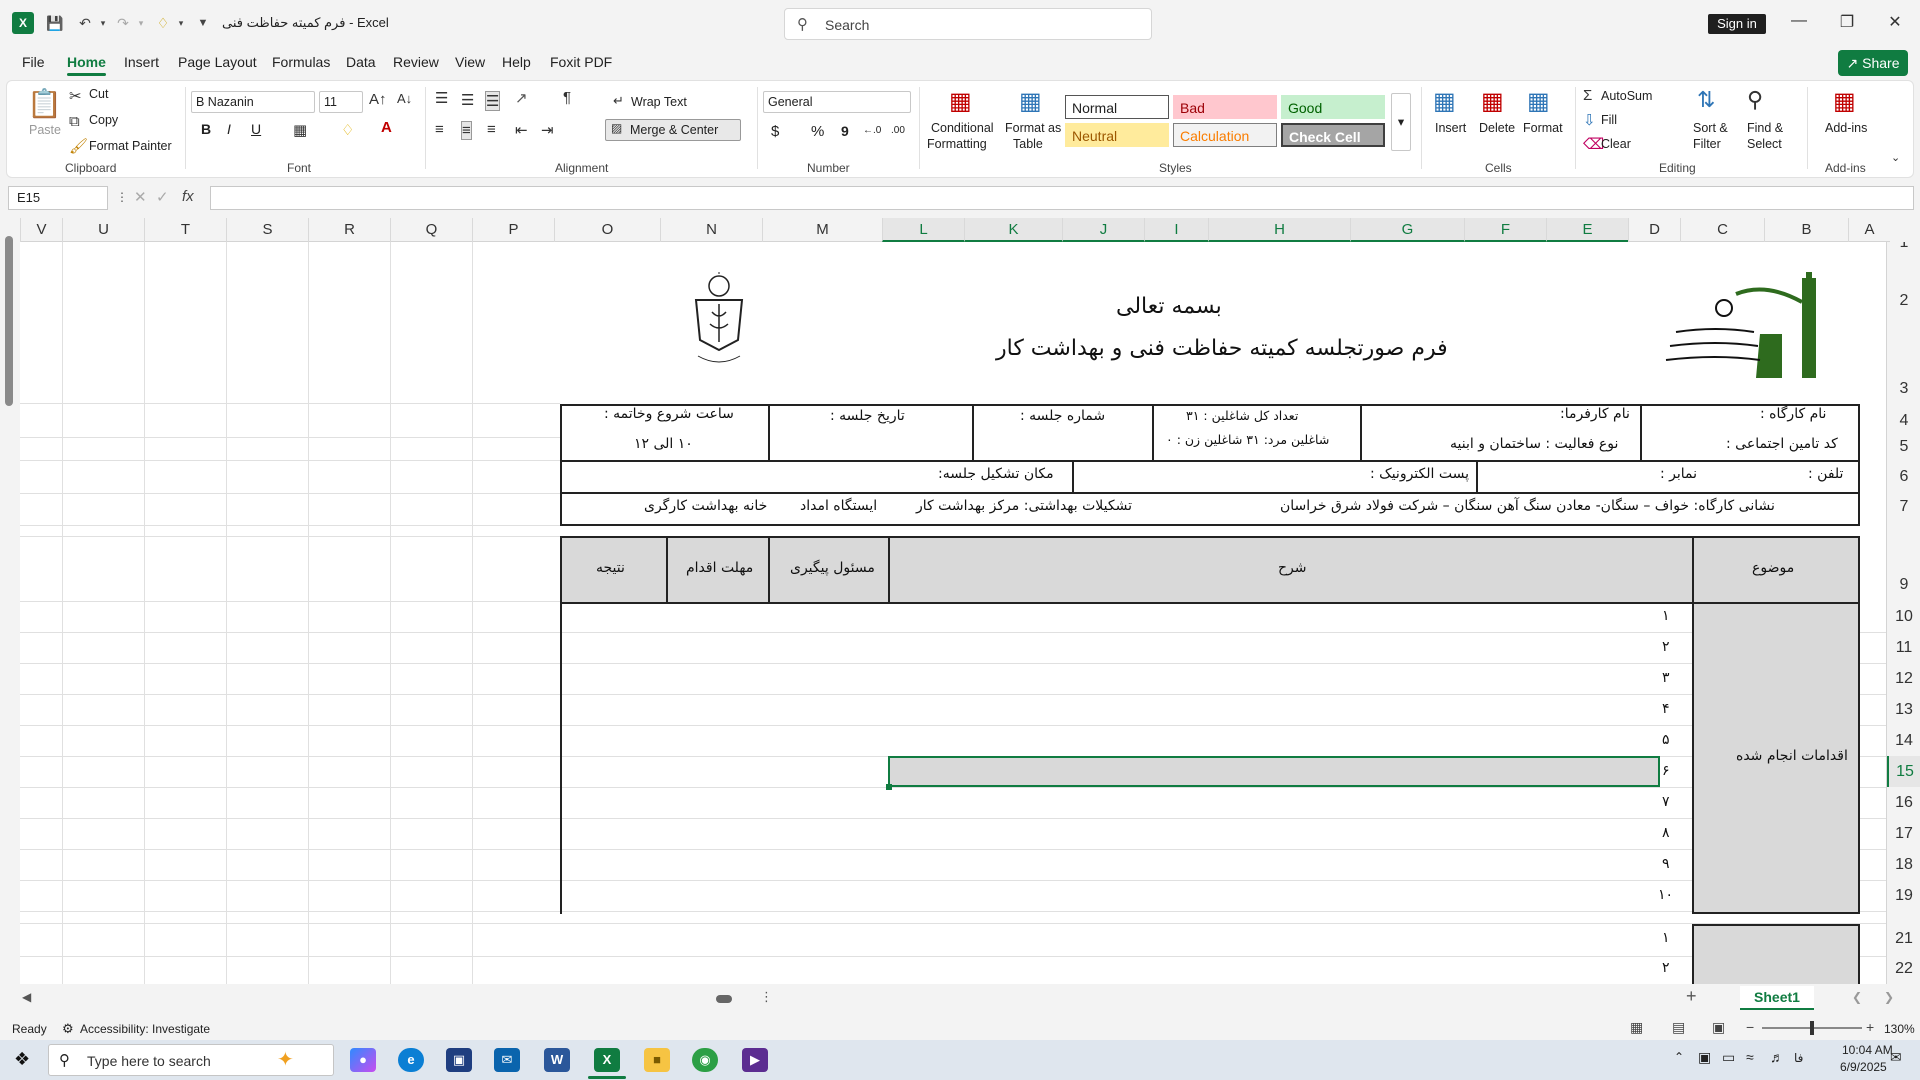 The width and height of the screenshot is (1920, 1080). I want to click on number-format-select: General, so click(837, 102).